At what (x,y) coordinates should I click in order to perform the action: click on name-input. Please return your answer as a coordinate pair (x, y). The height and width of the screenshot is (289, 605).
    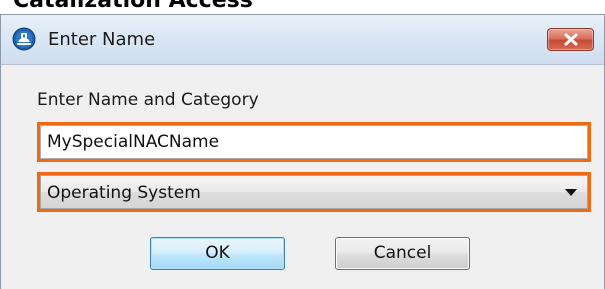
    Looking at the image, I should click on (314, 142).